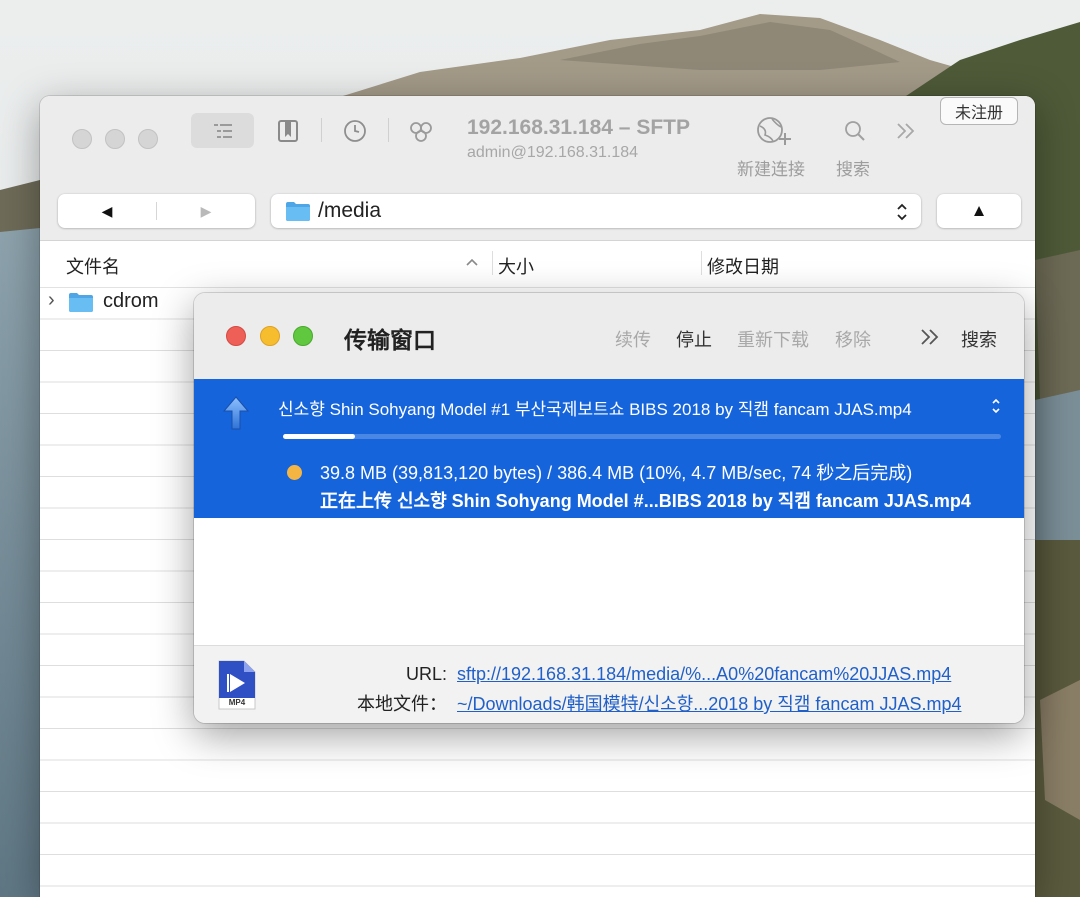  Describe the element at coordinates (979, 211) in the screenshot. I see `parent-directory-button: ▲` at that location.